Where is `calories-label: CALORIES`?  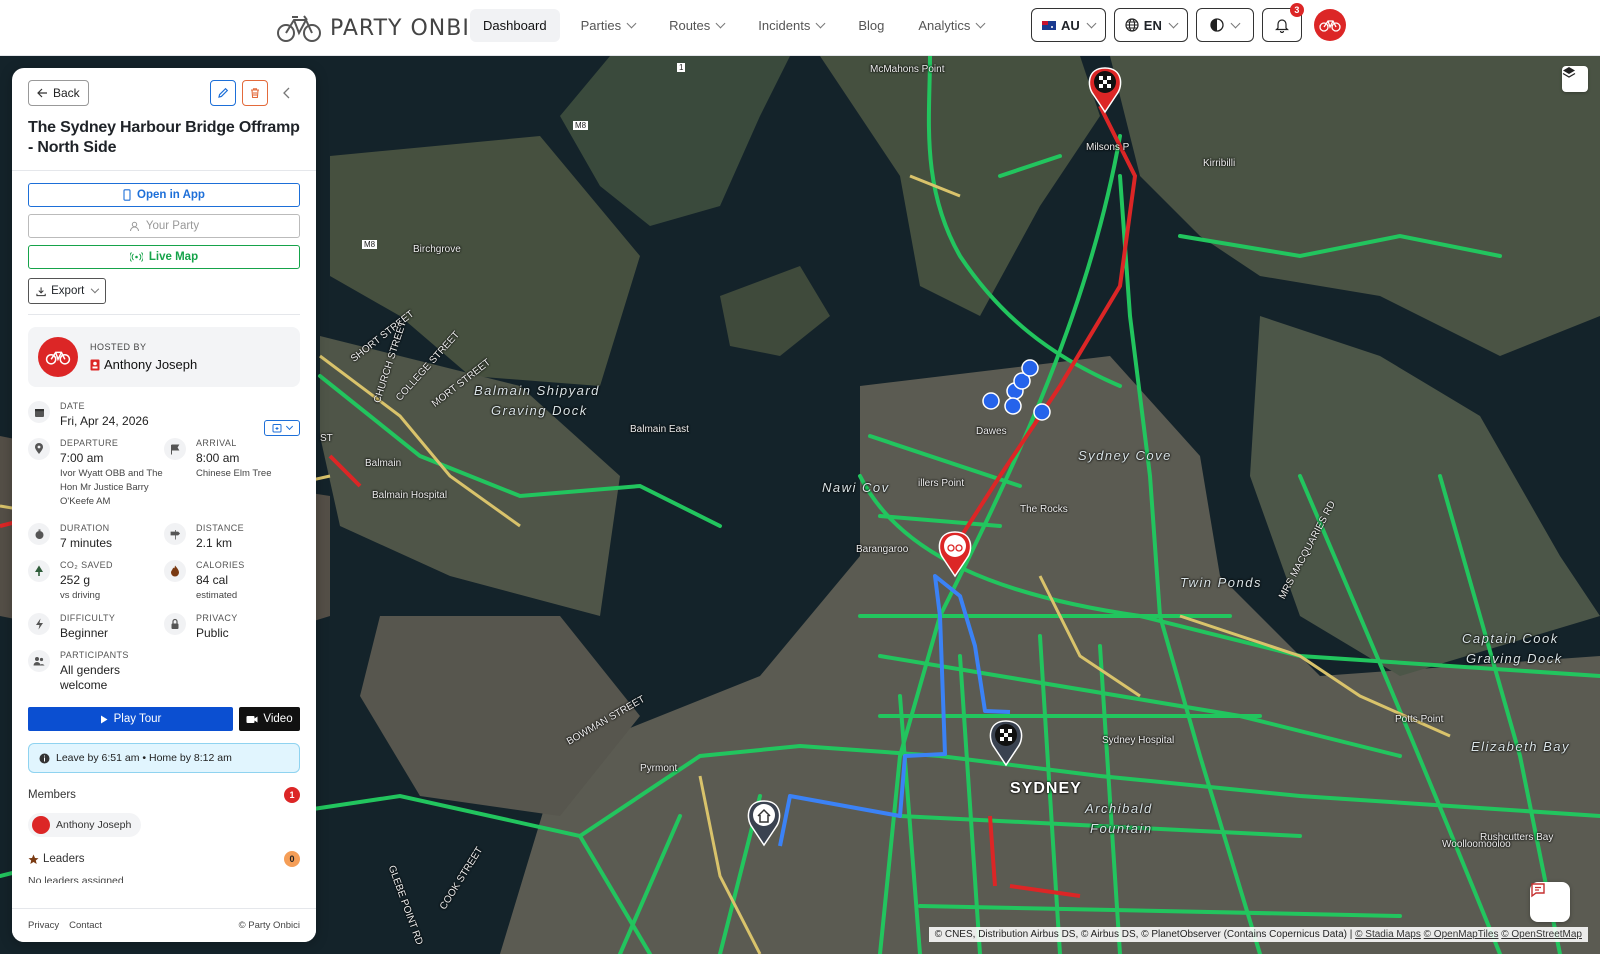
calories-label: CALORIES is located at coordinates (220, 565).